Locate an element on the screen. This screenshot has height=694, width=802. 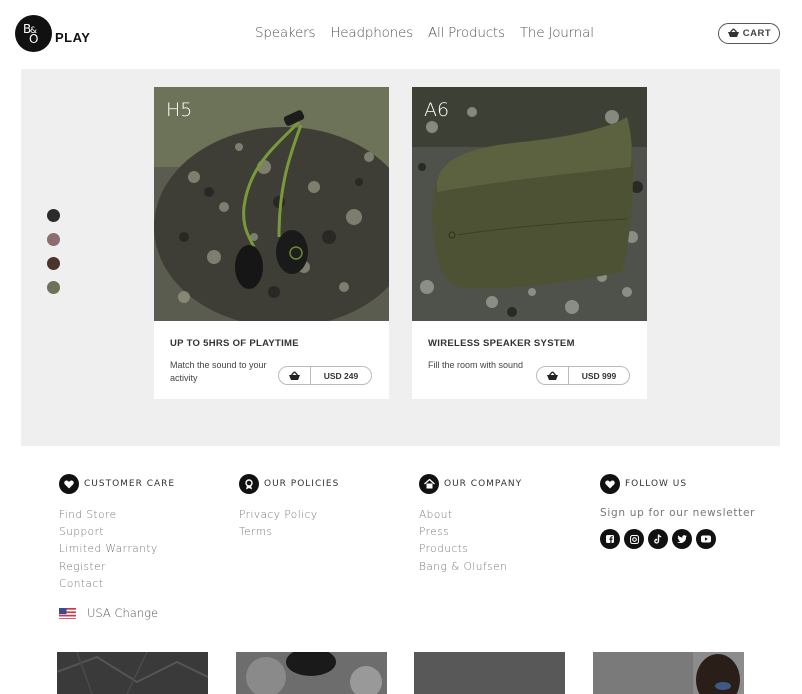
footer-heading: FOLLOW US is located at coordinates (656, 484).